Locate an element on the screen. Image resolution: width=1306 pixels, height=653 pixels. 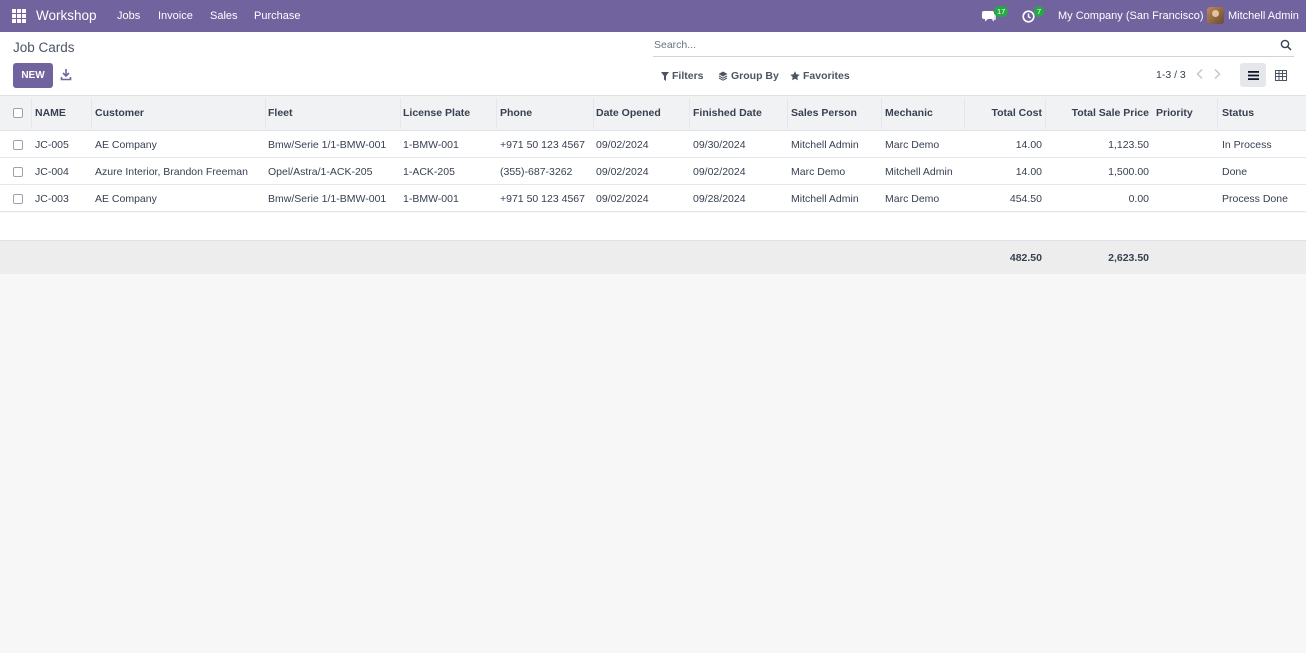
column-header-finished-date: Finished Date is located at coordinates (727, 113).